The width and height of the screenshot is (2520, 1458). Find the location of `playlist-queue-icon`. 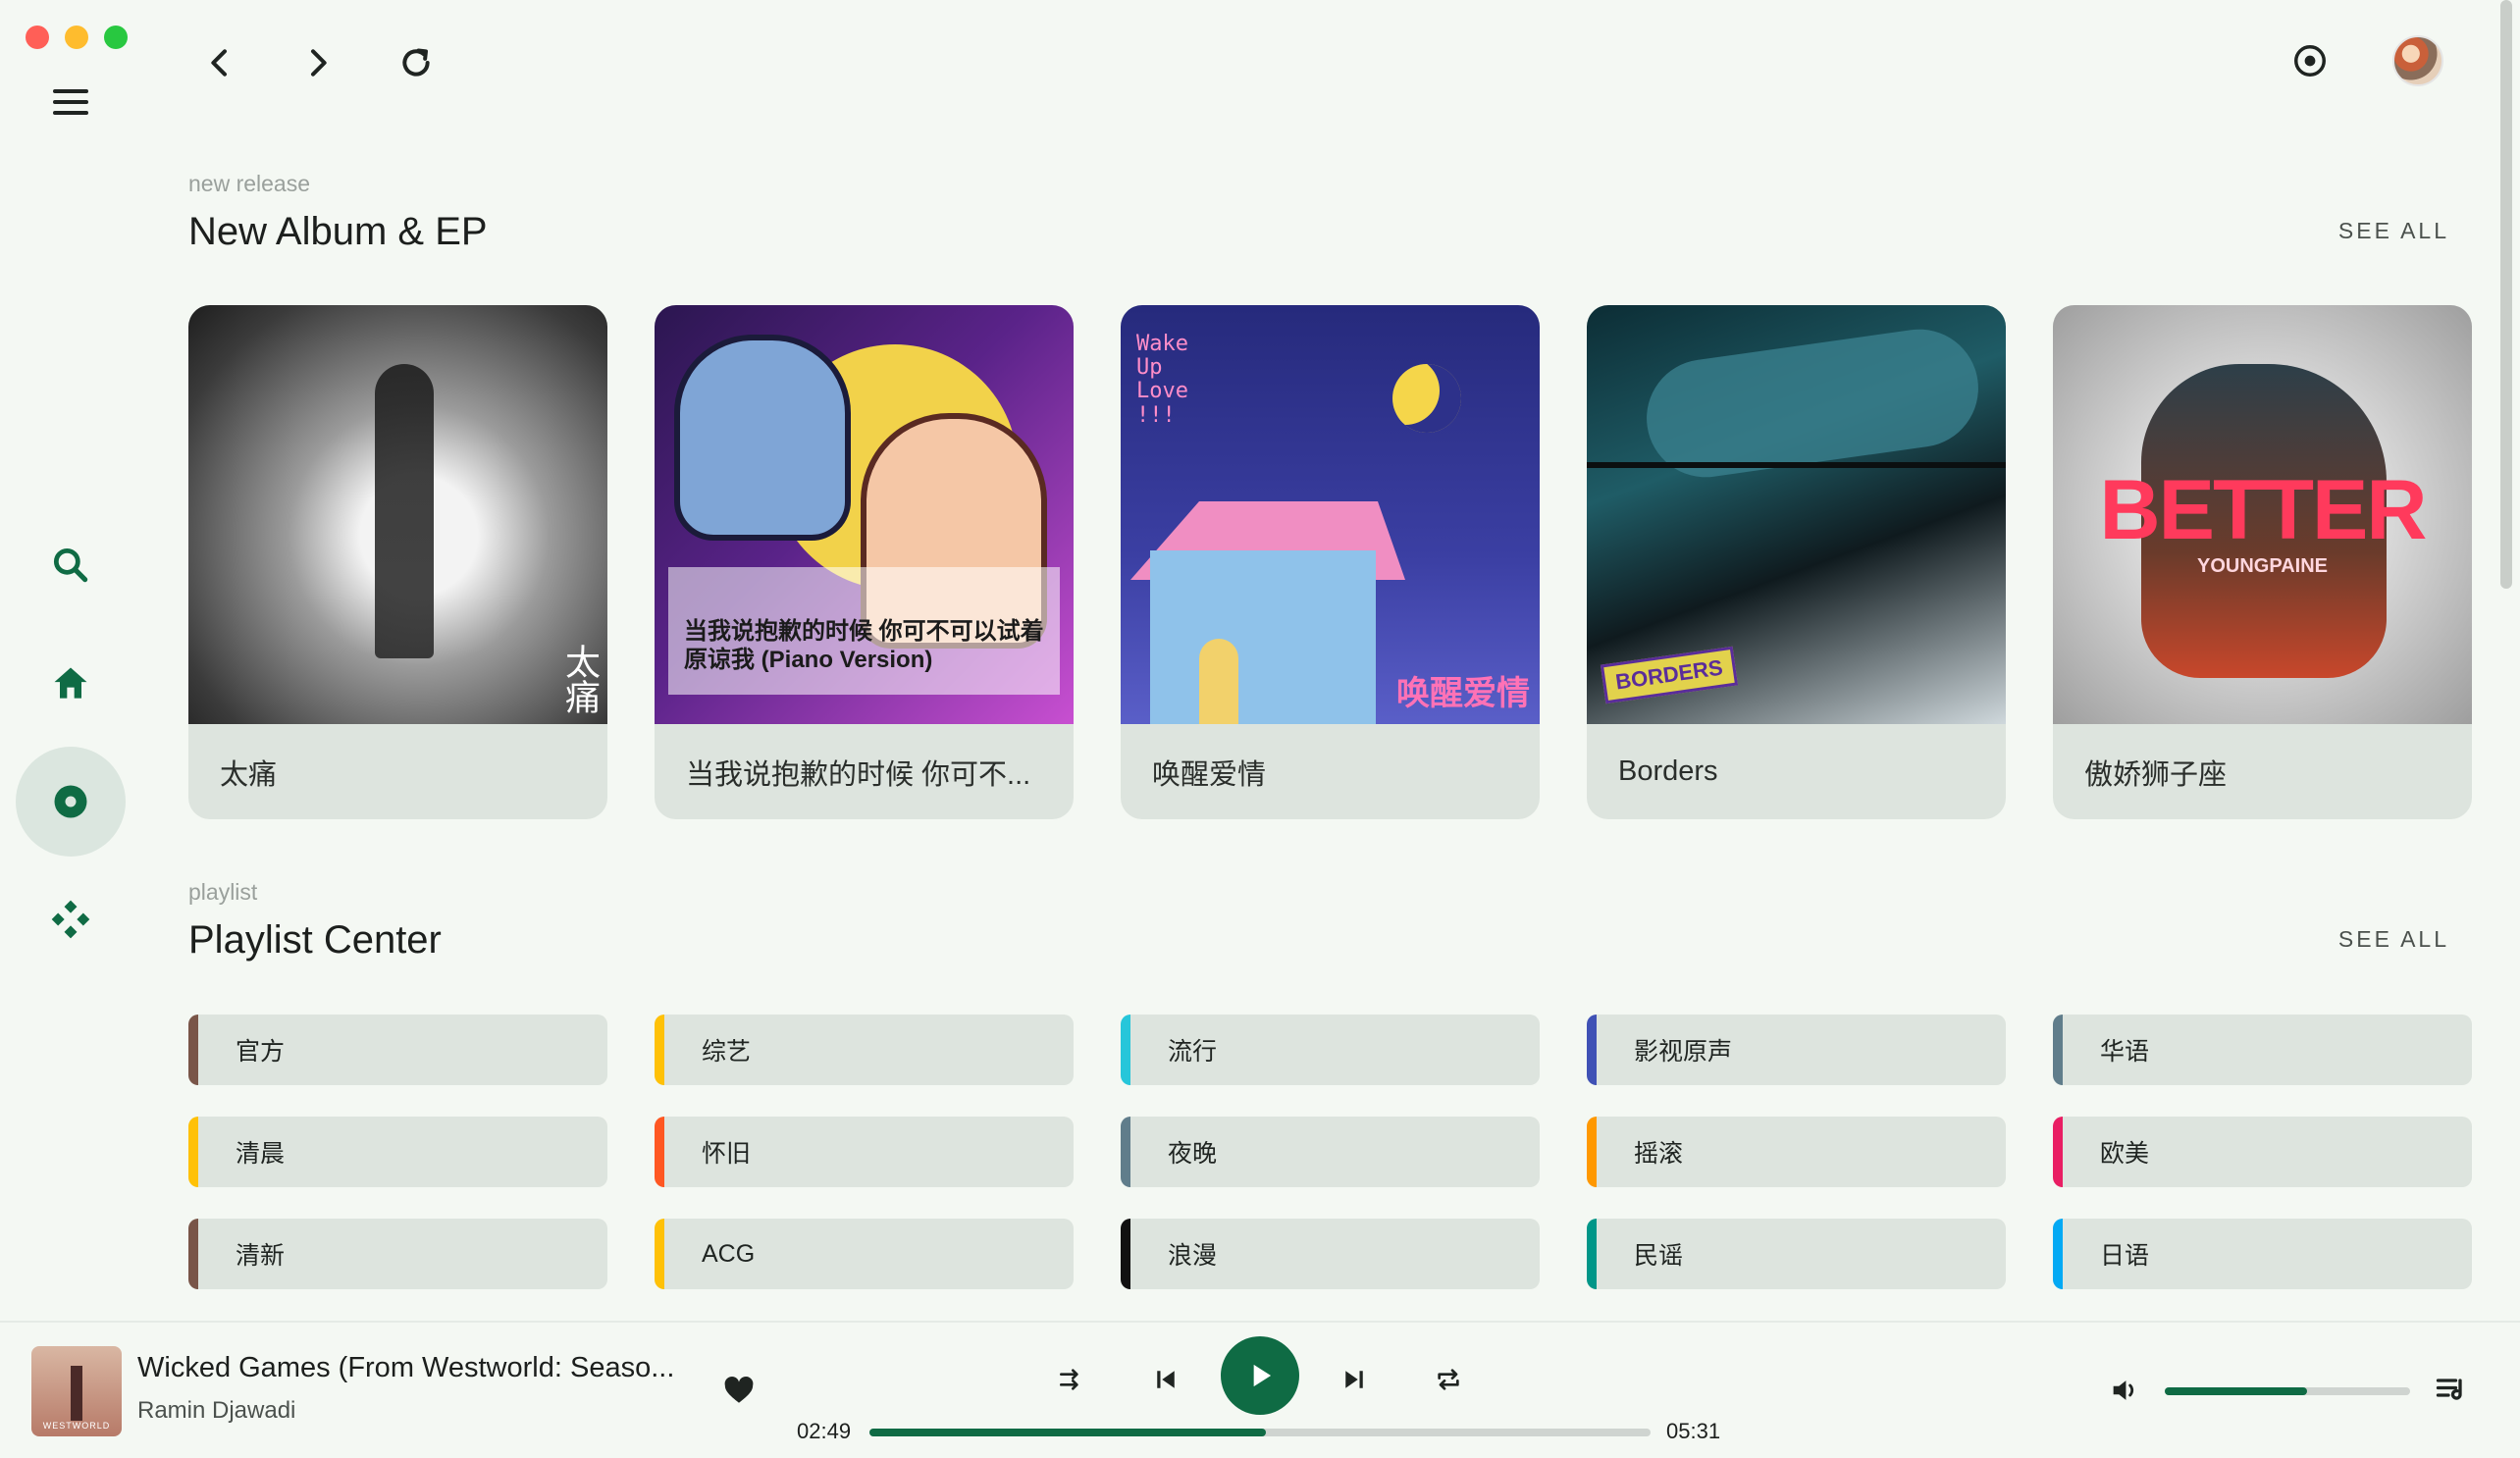

playlist-queue-icon is located at coordinates (2449, 1389).